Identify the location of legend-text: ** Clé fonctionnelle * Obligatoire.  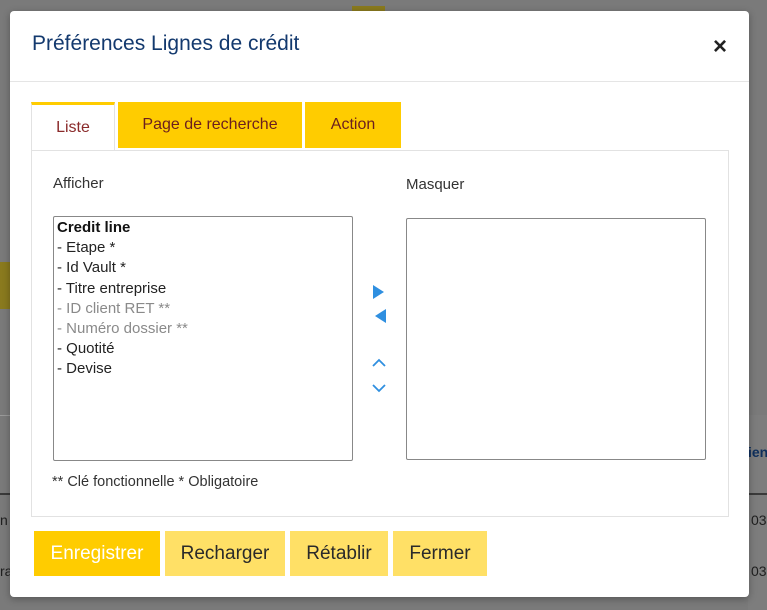
(155, 482).